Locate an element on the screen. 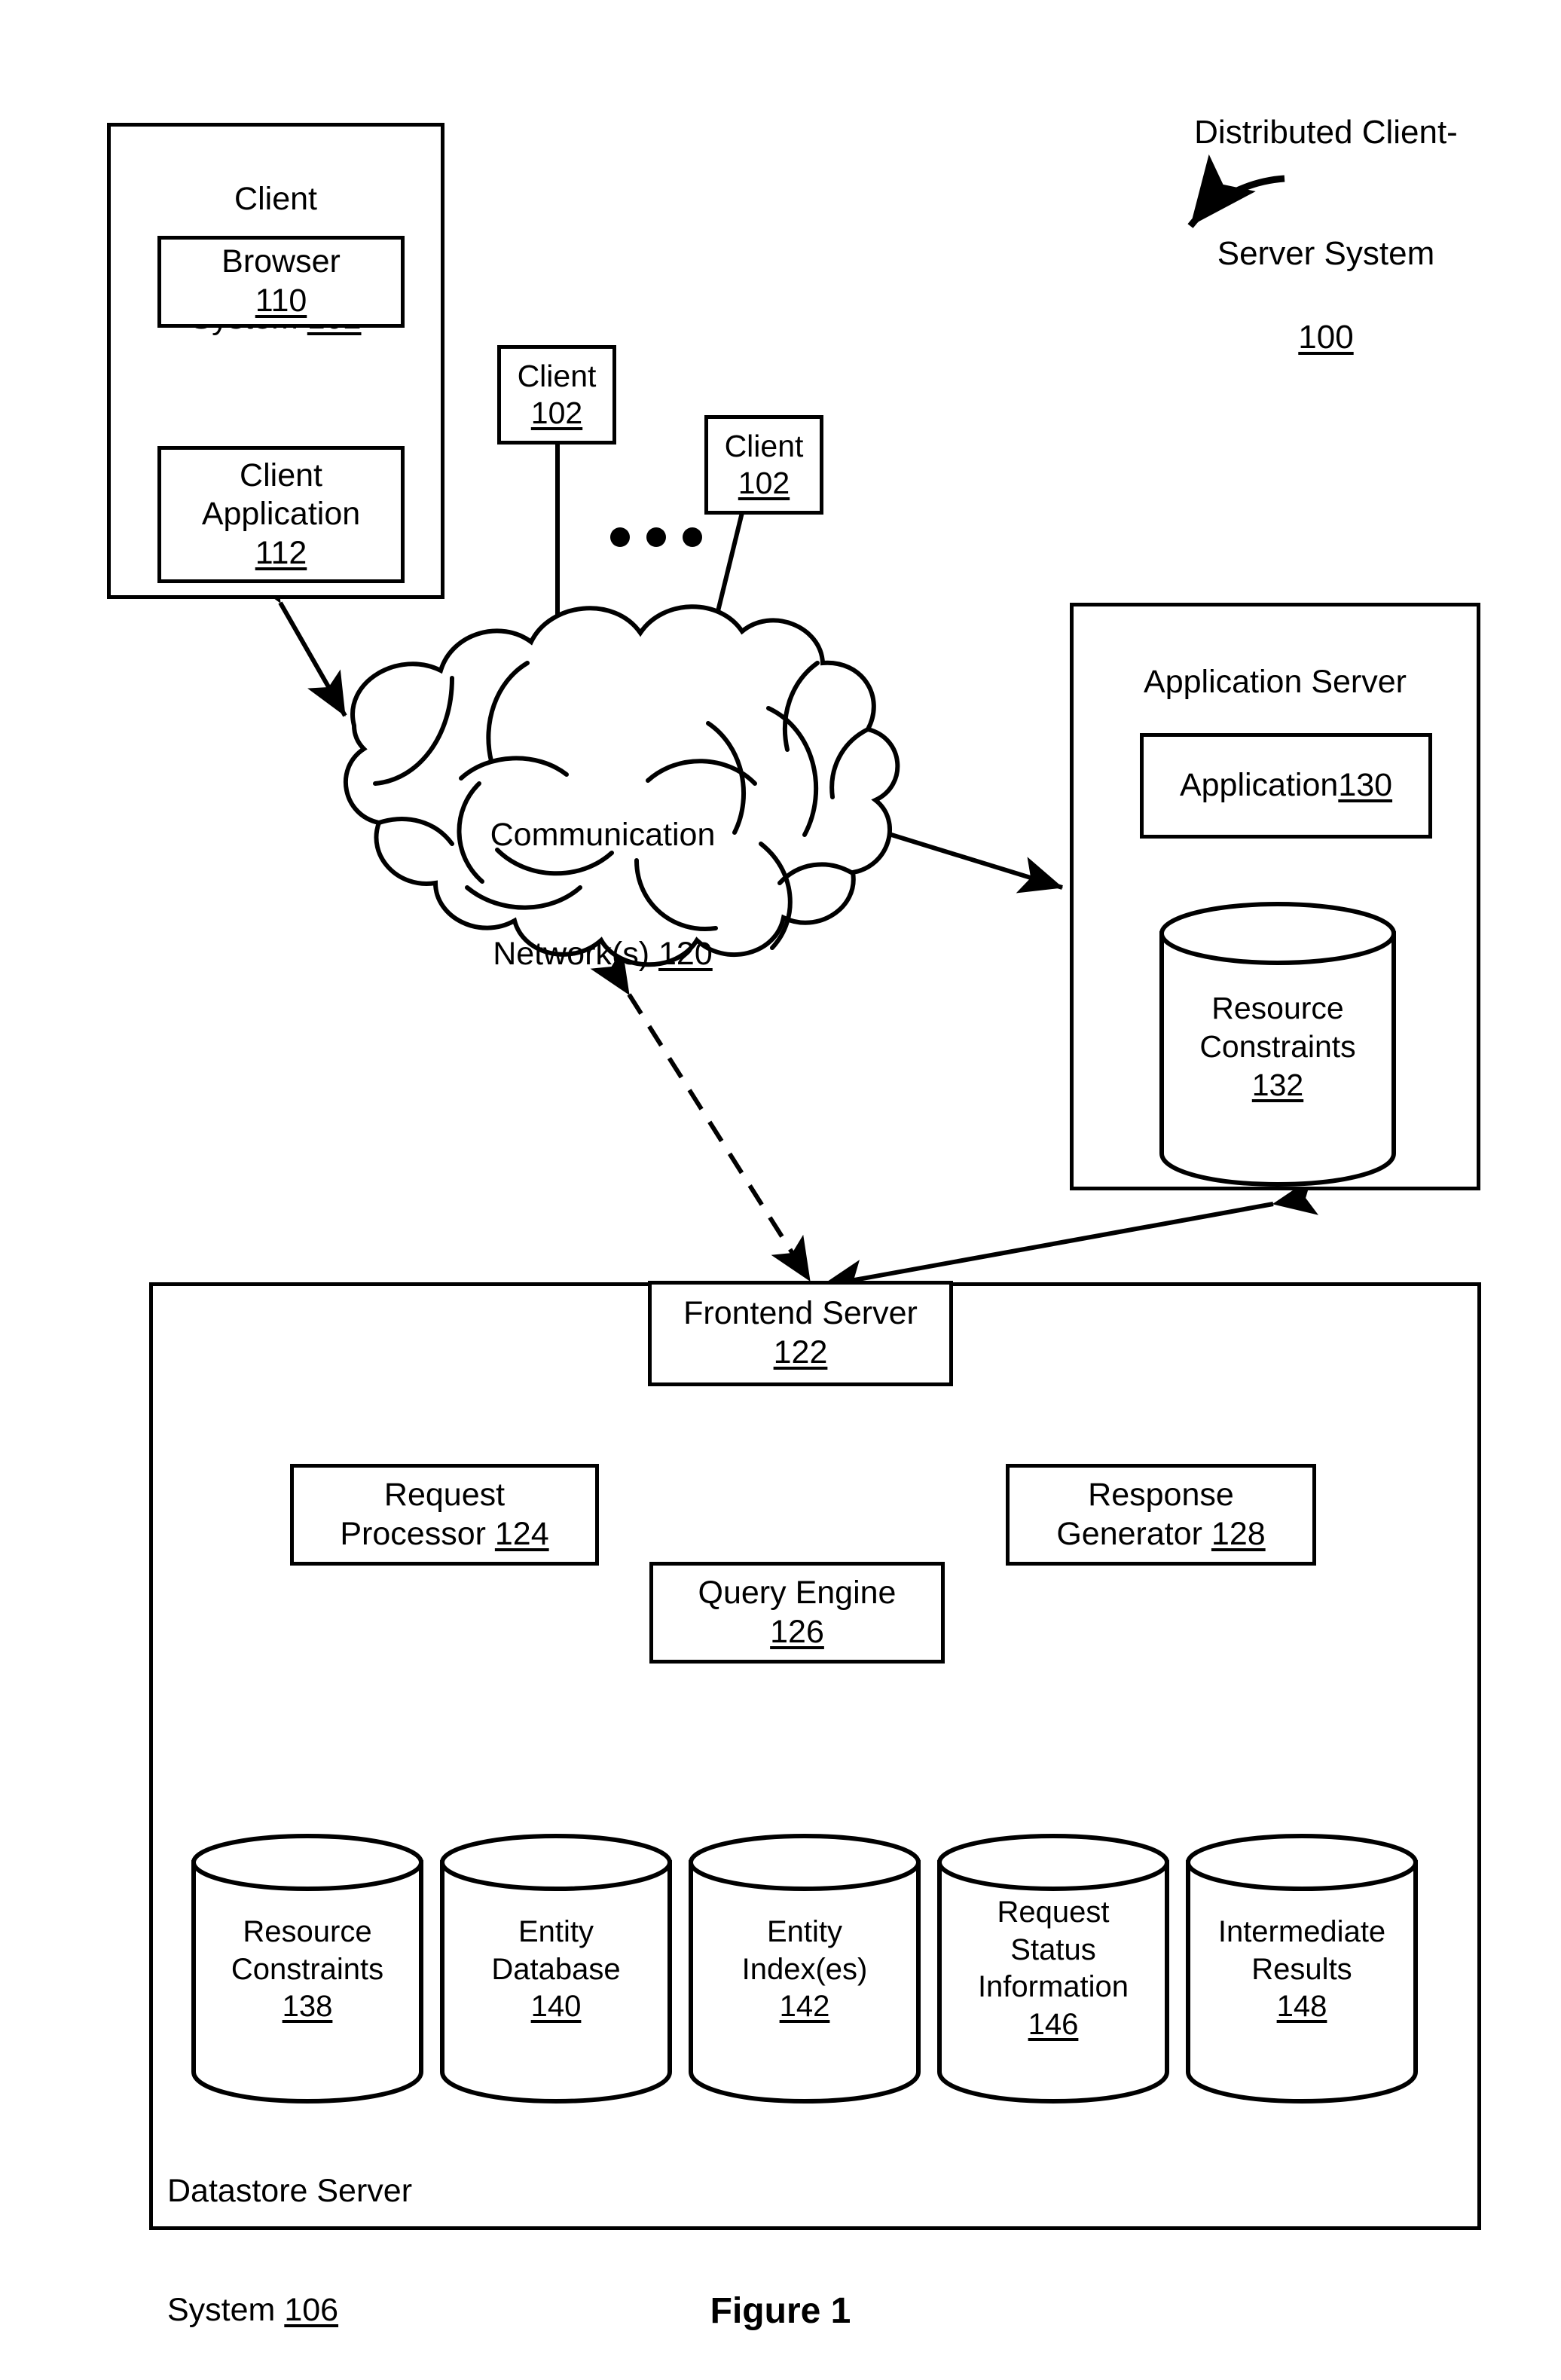  network-ref: 120 is located at coordinates (685, 953).